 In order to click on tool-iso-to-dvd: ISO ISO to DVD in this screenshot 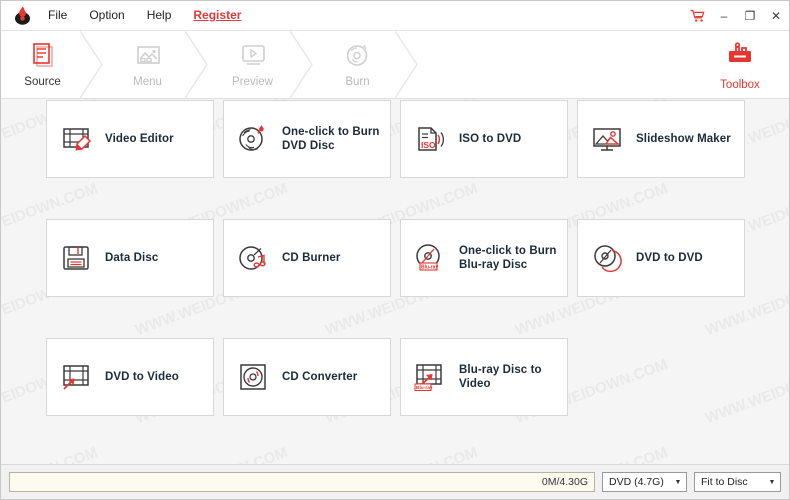, I will do `click(484, 139)`.